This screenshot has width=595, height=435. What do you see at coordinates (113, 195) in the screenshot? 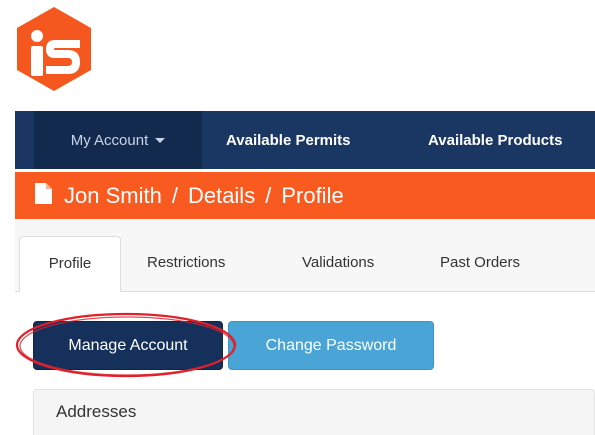
I see `breadcrumb-item-user: Jon Smith` at bounding box center [113, 195].